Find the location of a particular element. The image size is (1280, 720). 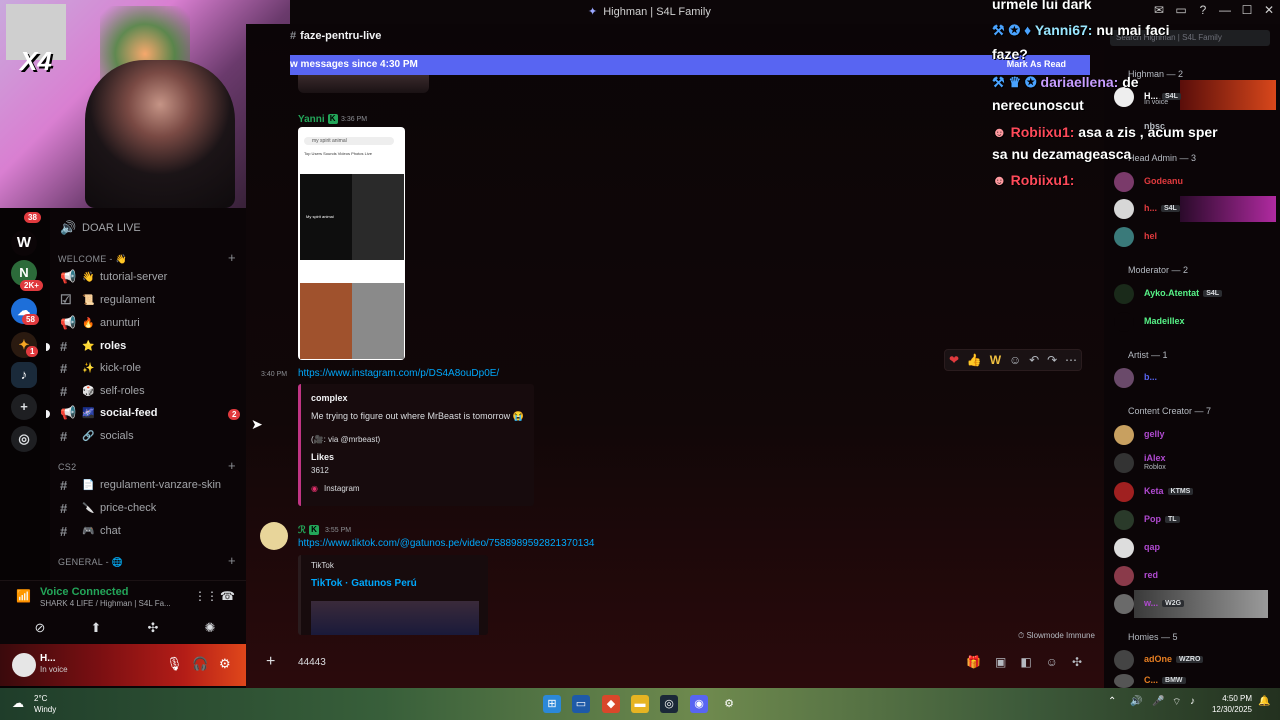

mic-tray-icon: 🎤 is located at coordinates (1158, 701).